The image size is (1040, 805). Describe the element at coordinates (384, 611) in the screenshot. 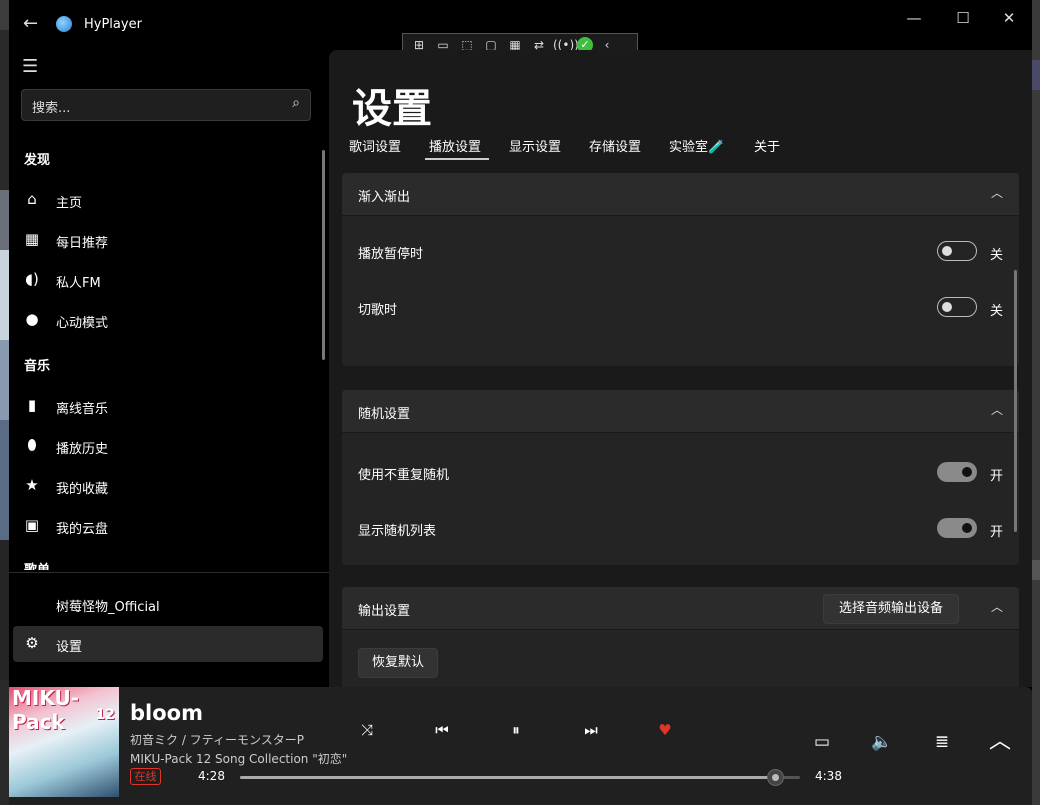

I see `output-panel-title: 输出设置` at that location.